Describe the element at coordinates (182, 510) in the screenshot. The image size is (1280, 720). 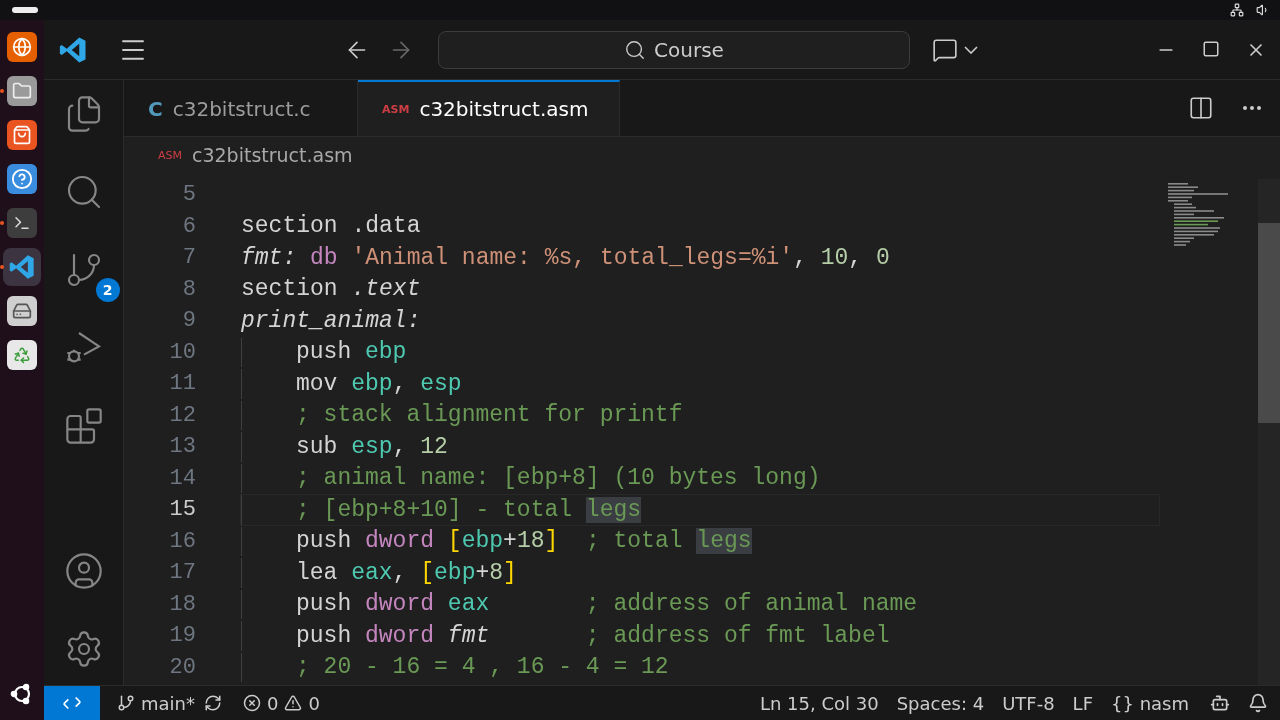
I see `line-number: 15` at that location.